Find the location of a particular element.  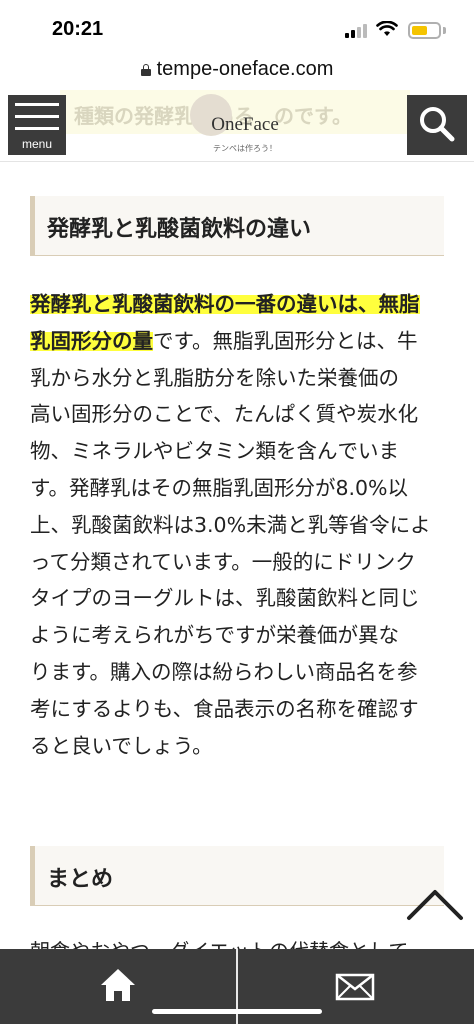

wifi-icon is located at coordinates (387, 28).